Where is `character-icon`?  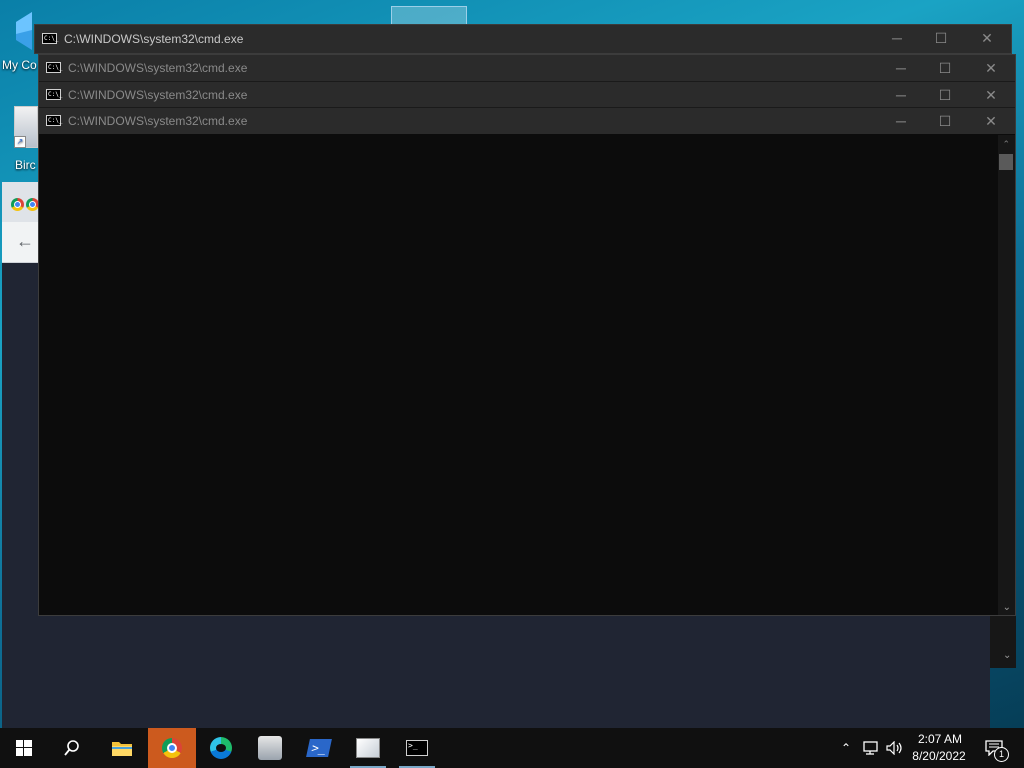 character-icon is located at coordinates (270, 748).